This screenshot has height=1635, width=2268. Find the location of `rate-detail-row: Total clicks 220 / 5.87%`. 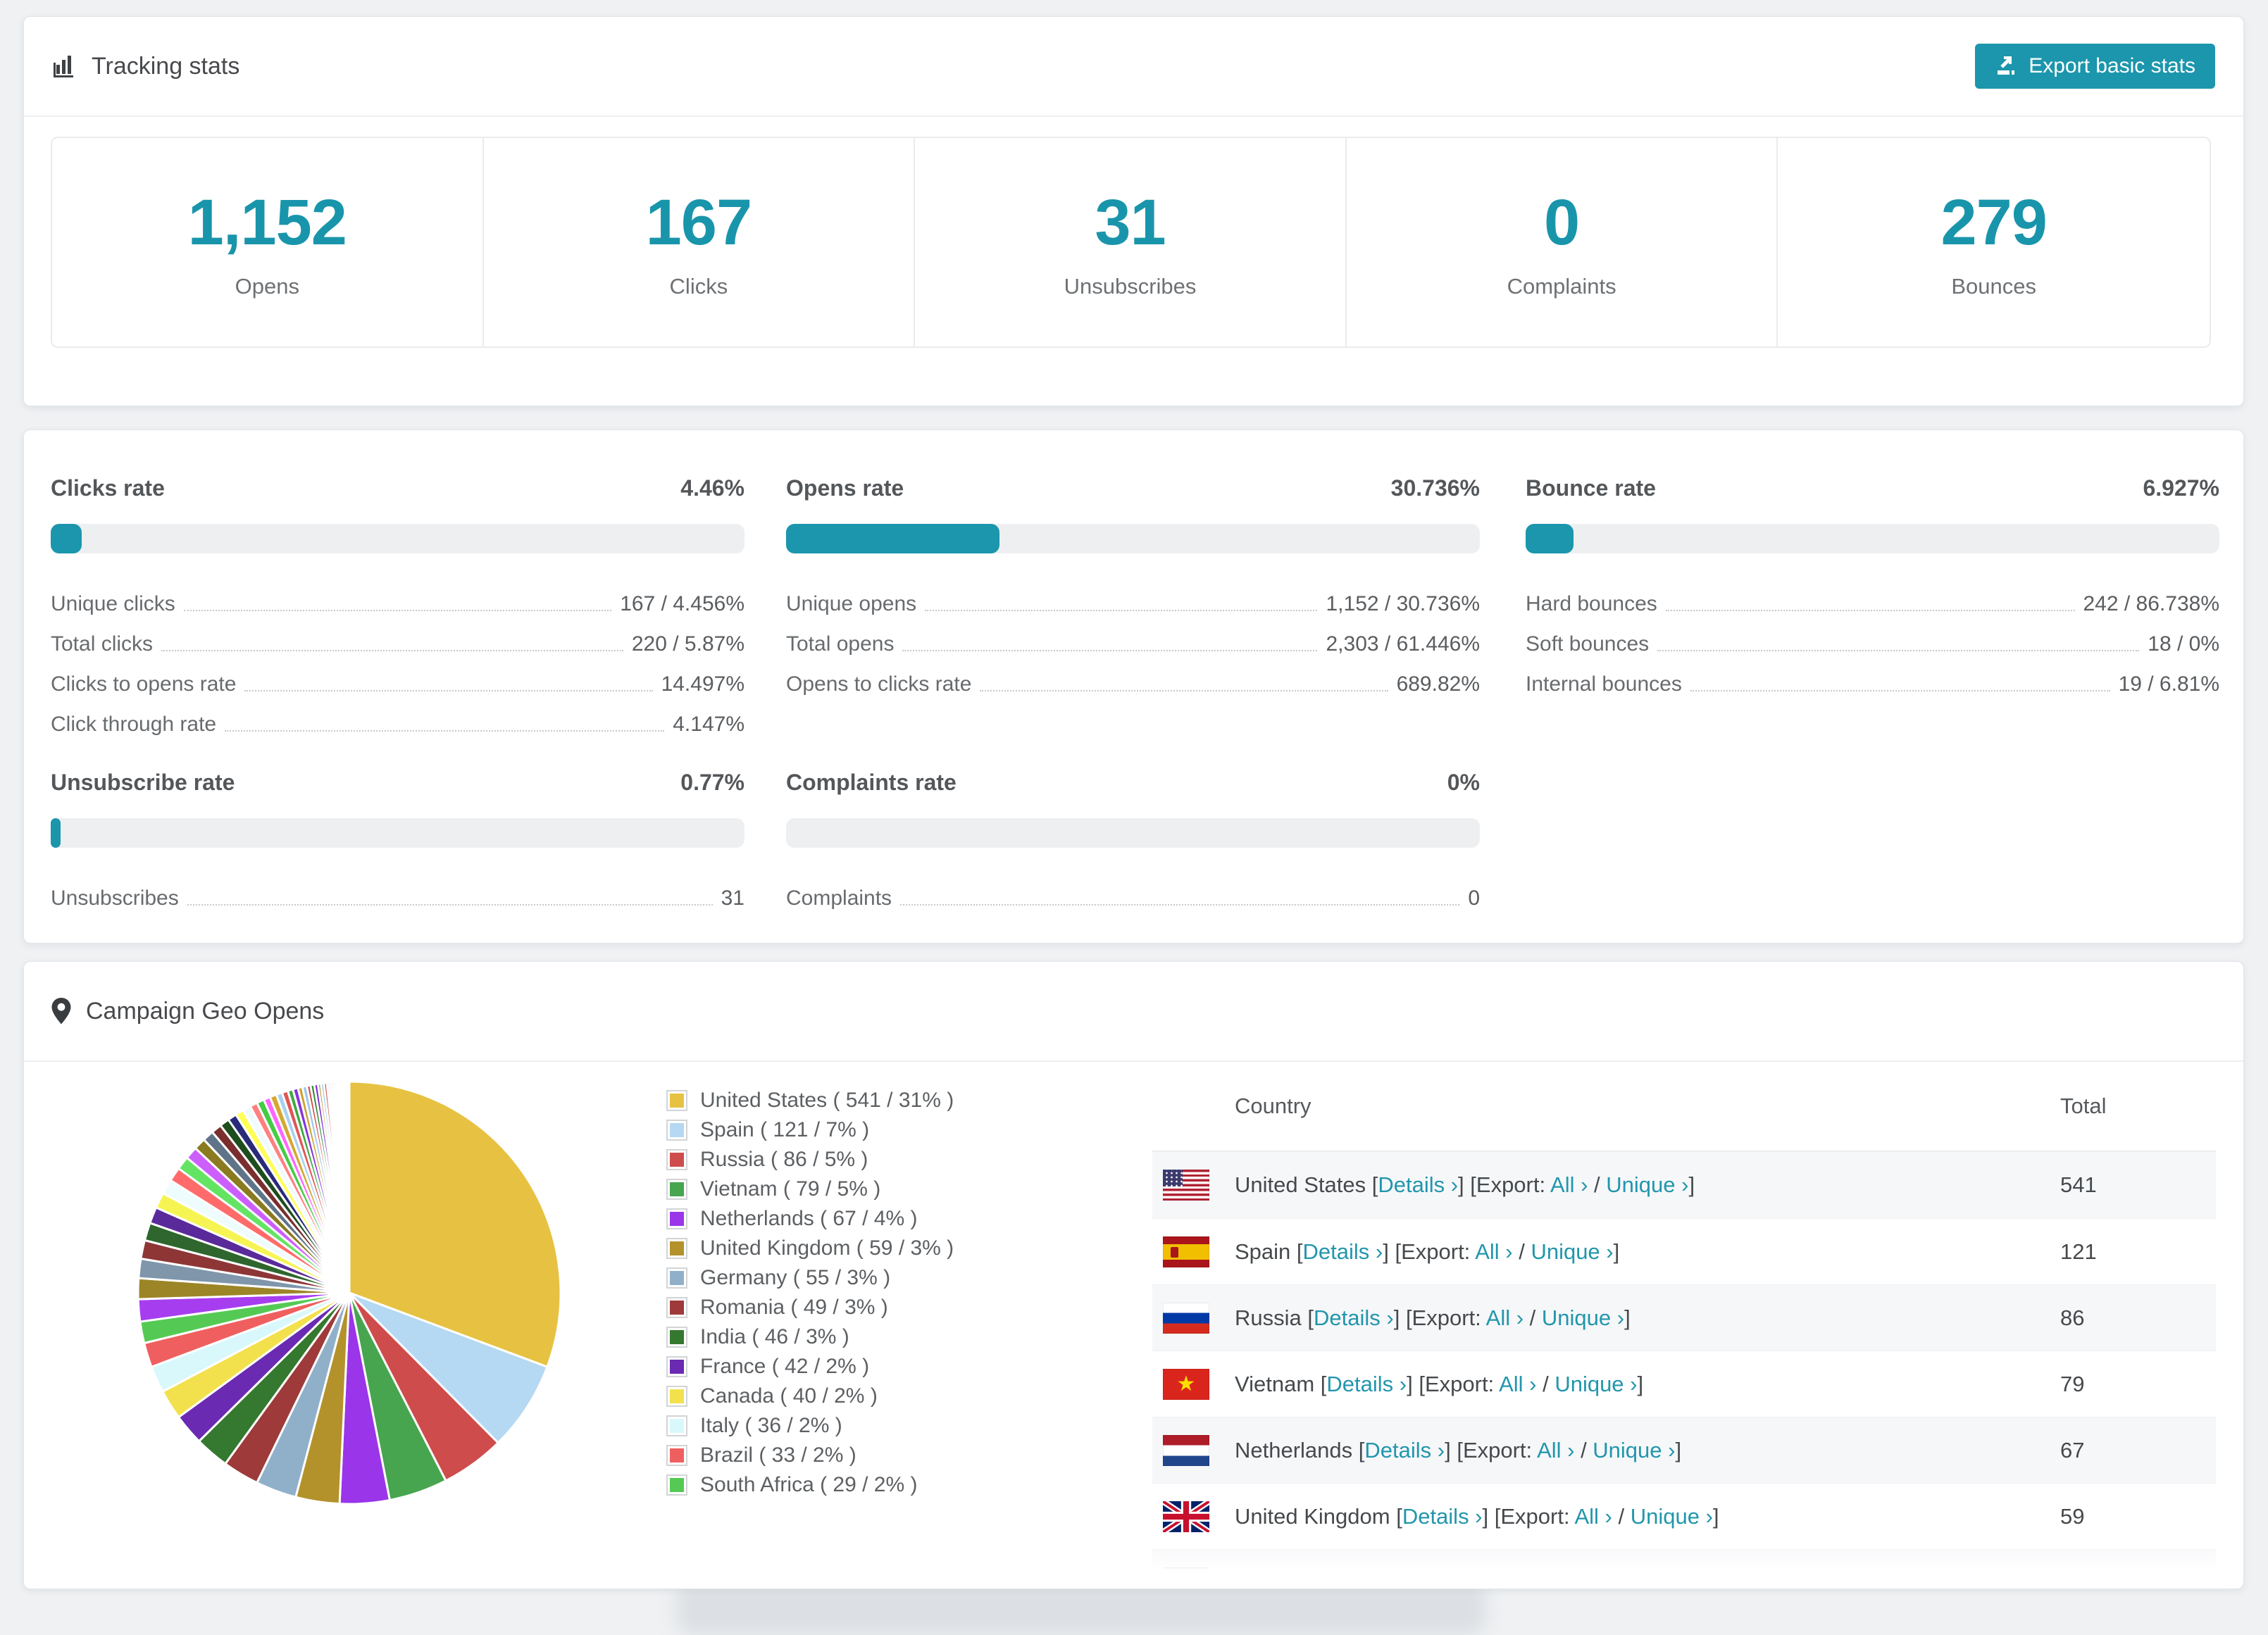

rate-detail-row: Total clicks 220 / 5.87% is located at coordinates (397, 636).